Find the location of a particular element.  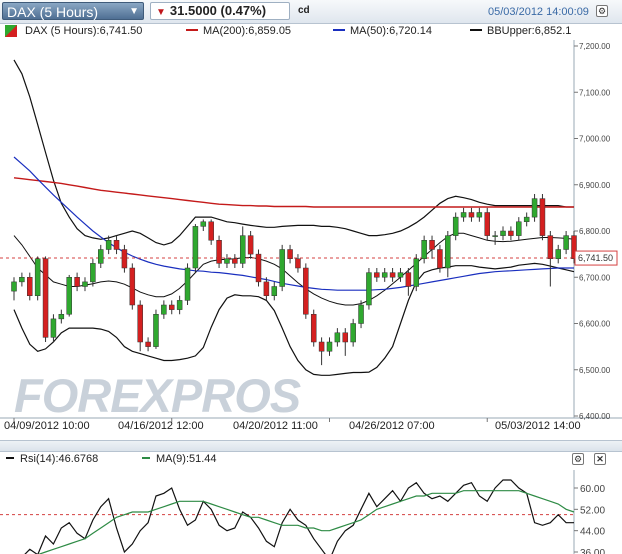

y-tick-label: 7,100.00 is located at coordinates (595, 92).